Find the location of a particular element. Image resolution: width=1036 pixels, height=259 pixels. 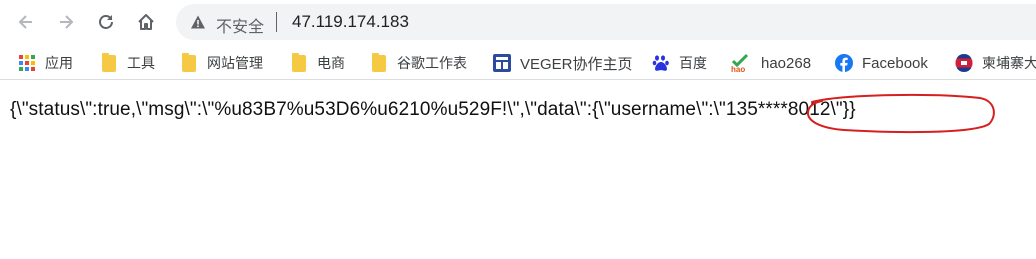

arrow-left-icon is located at coordinates (25, 22).